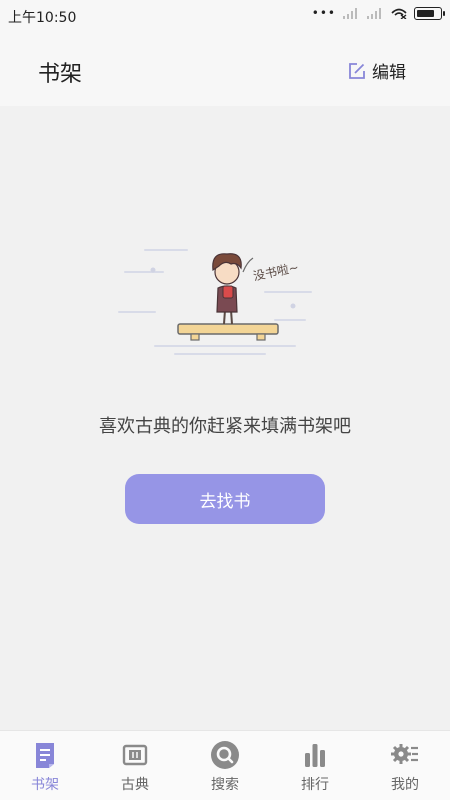 The width and height of the screenshot is (450, 800). I want to click on status-bar: 上午10:50 •••, so click(225, 16).